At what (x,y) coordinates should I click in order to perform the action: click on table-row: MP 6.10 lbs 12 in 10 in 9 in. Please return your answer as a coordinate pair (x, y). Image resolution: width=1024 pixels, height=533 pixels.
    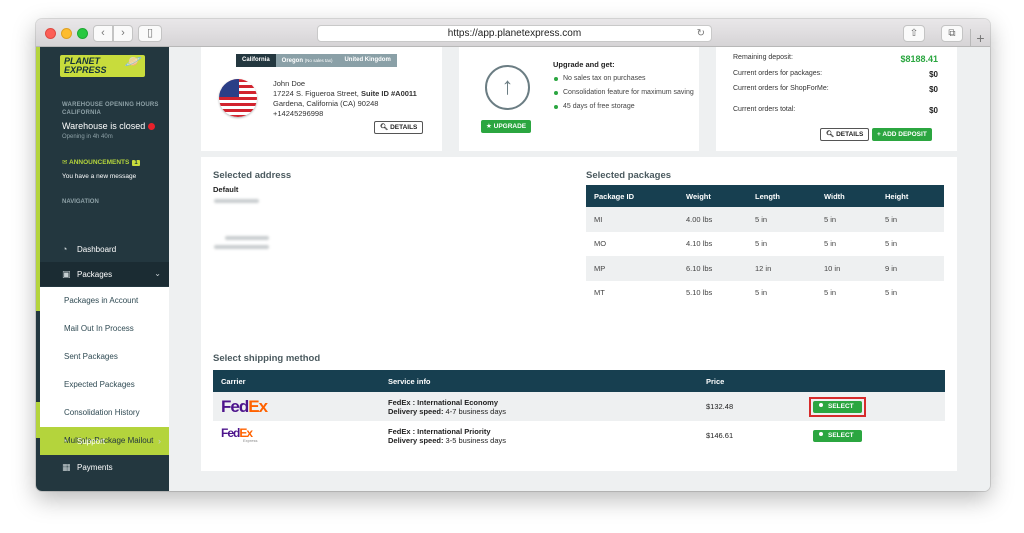
    Looking at the image, I should click on (765, 268).